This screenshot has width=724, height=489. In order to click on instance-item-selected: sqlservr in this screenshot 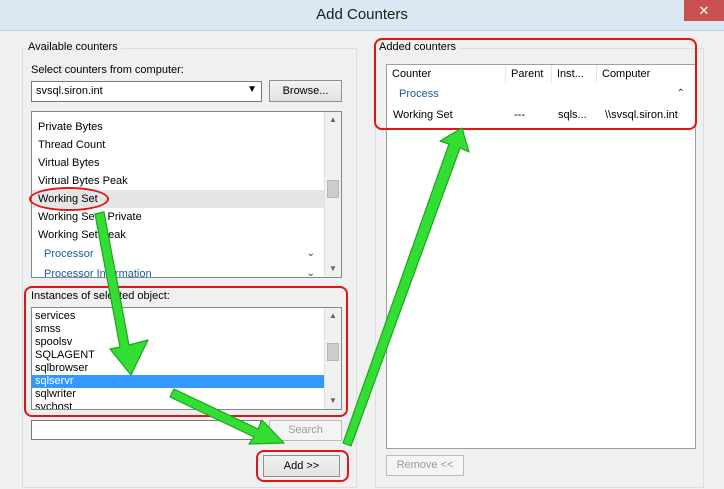, I will do `click(178, 381)`.